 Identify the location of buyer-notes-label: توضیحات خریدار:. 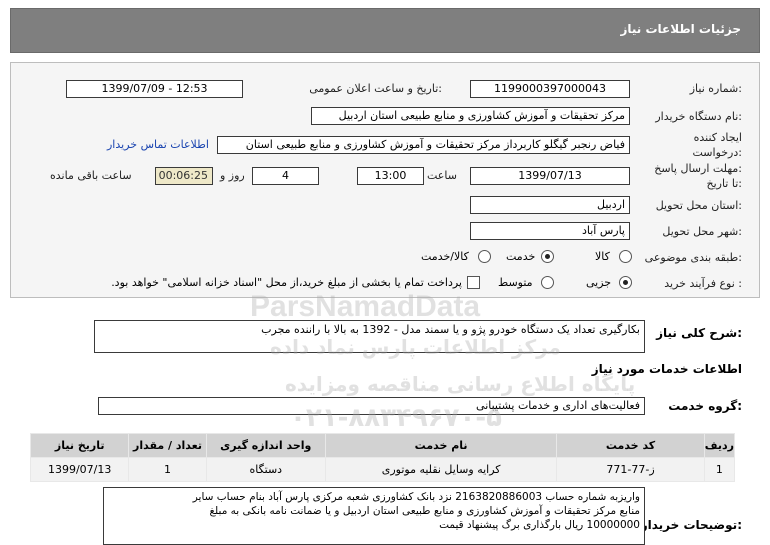
(691, 525).